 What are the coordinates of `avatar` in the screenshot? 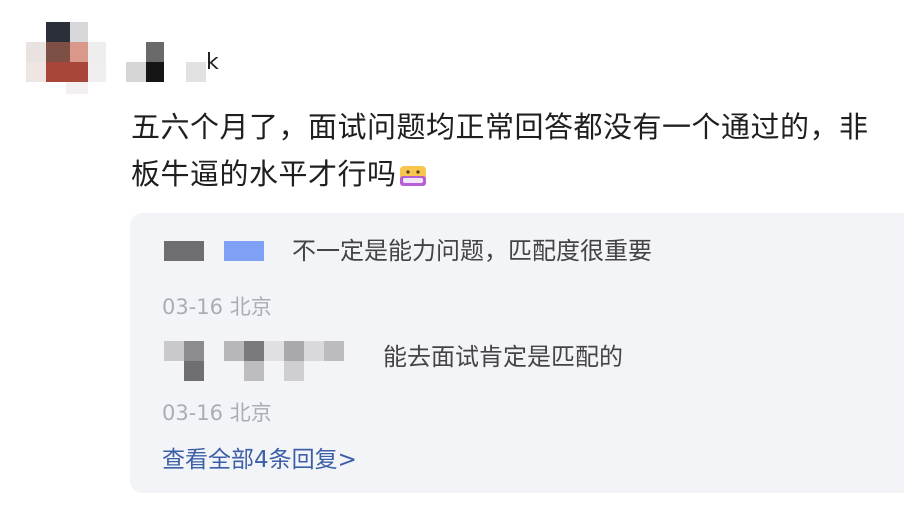 It's located at (67, 59).